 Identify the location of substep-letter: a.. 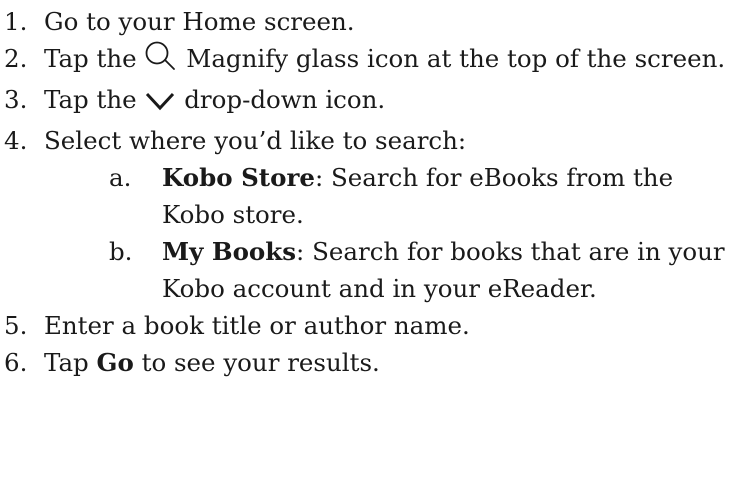
(120, 177).